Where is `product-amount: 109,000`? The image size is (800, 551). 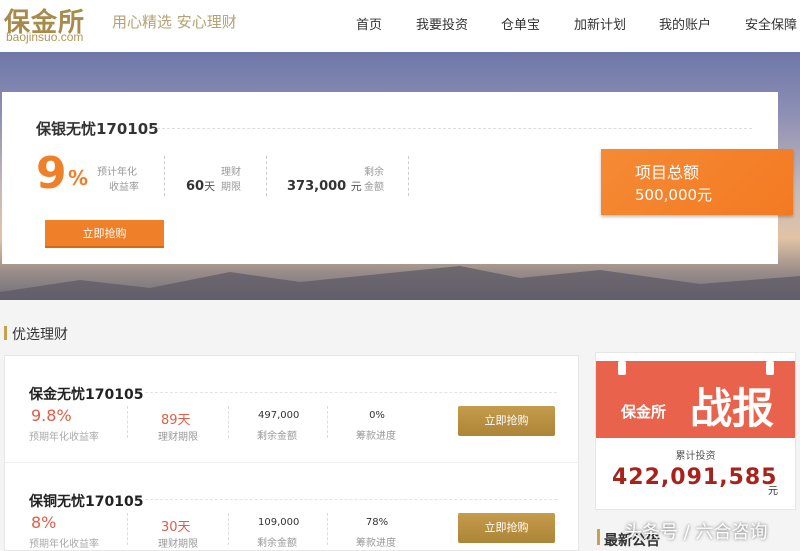
product-amount: 109,000 is located at coordinates (279, 522).